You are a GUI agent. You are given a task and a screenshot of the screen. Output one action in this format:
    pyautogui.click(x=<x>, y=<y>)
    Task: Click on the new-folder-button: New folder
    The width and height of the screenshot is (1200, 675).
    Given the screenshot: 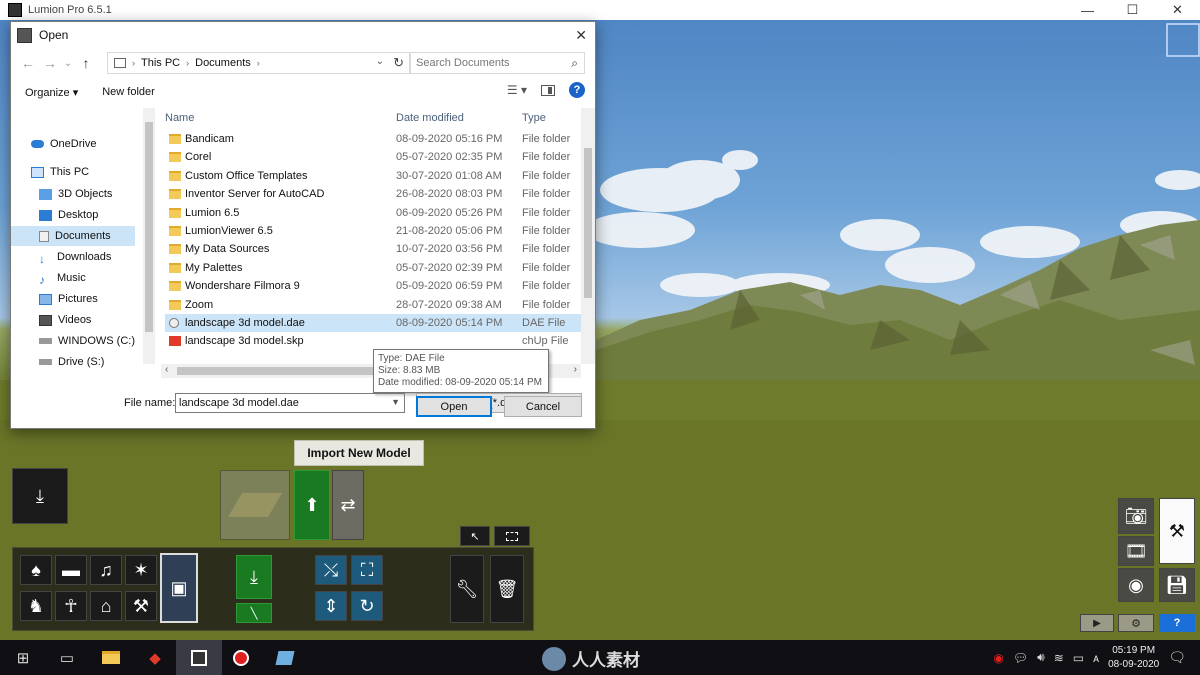 What is the action you would take?
    pyautogui.click(x=128, y=92)
    